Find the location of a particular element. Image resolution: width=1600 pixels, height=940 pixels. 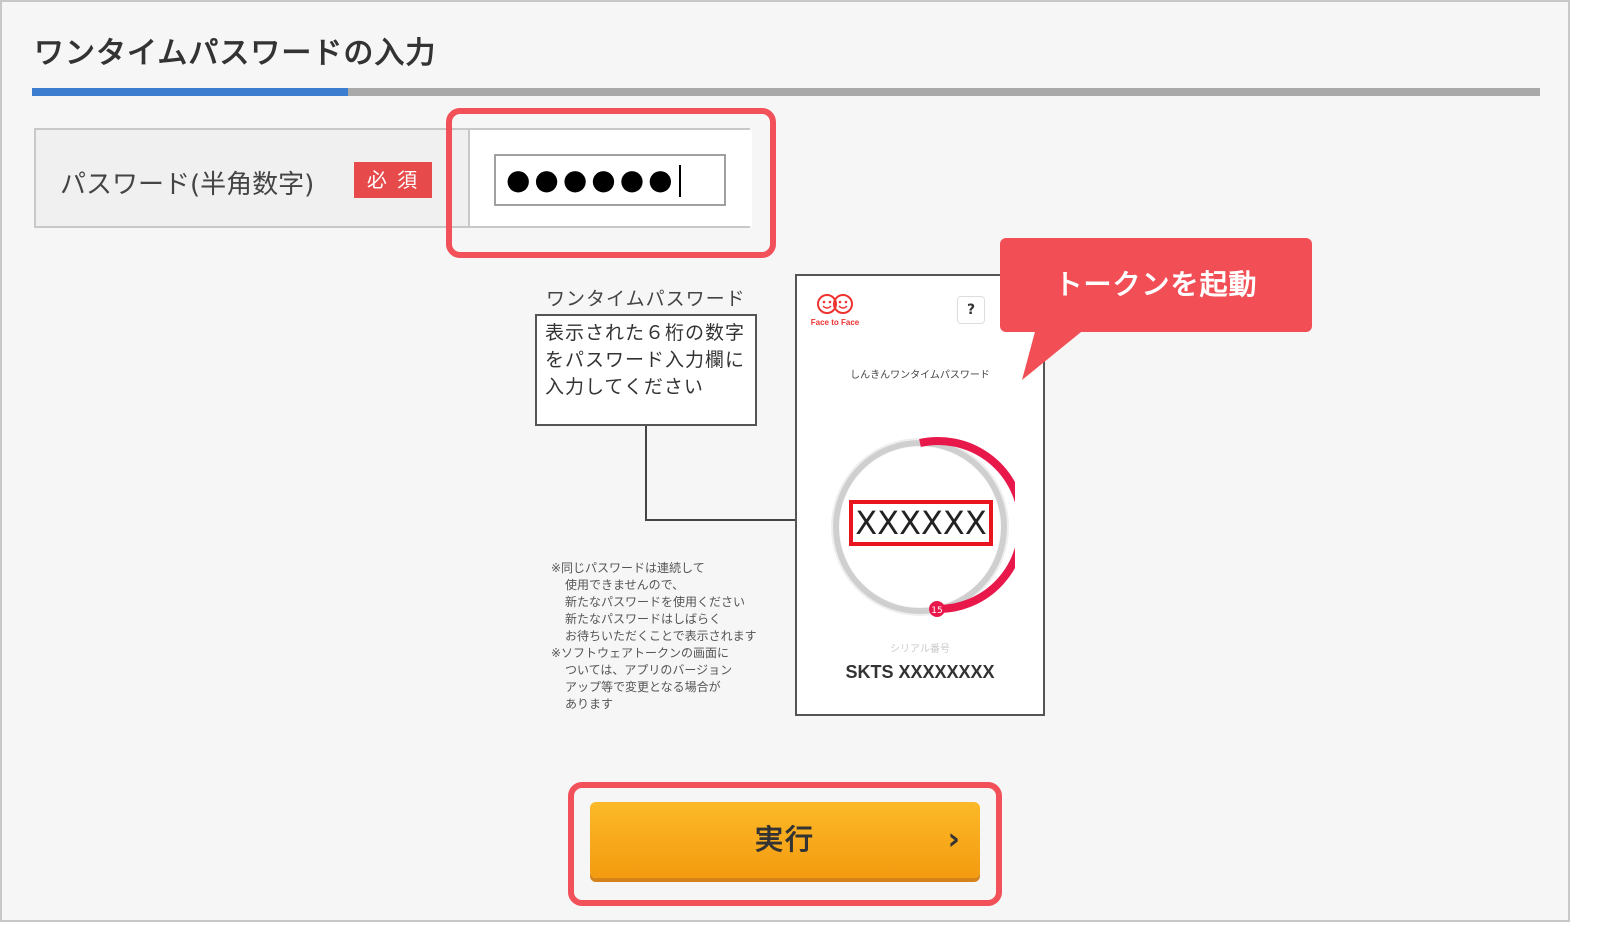

note-line: お待ちいただくことで表示されます is located at coordinates (661, 636).